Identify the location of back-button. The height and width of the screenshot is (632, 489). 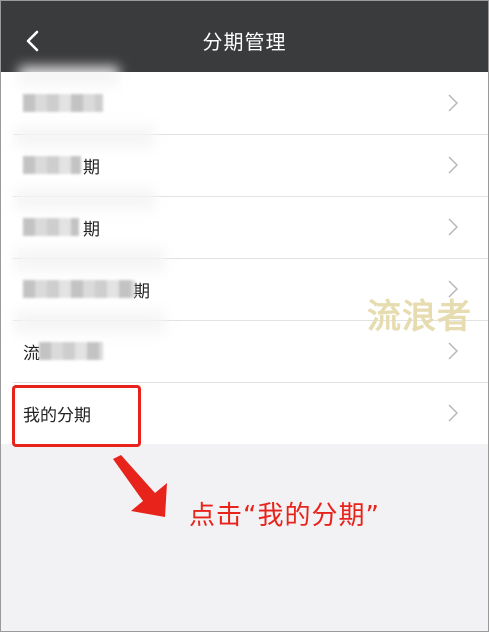
(33, 41).